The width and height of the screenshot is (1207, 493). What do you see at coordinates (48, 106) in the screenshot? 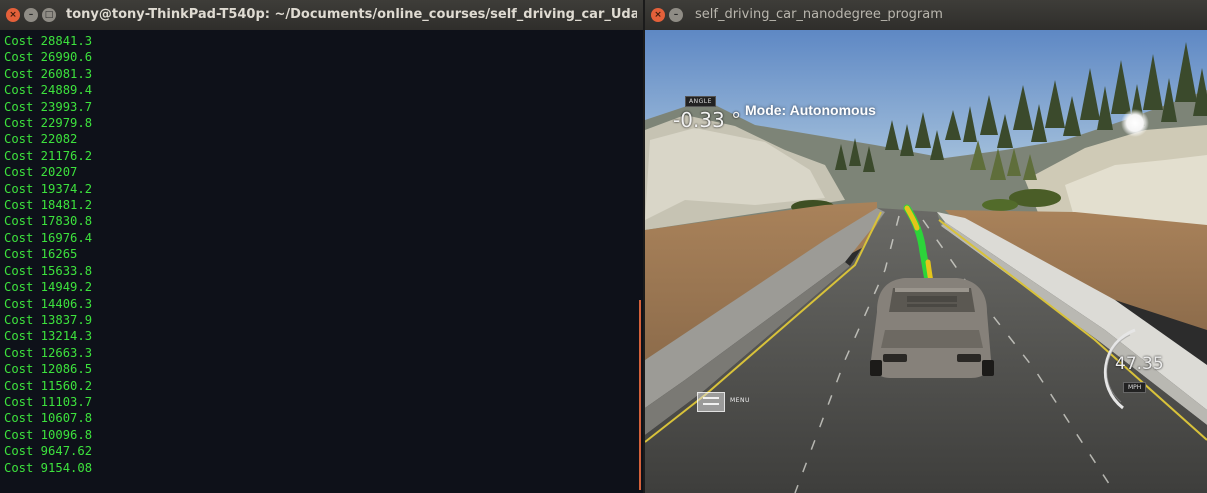
I see `terminal-line: Cost 23993.7` at bounding box center [48, 106].